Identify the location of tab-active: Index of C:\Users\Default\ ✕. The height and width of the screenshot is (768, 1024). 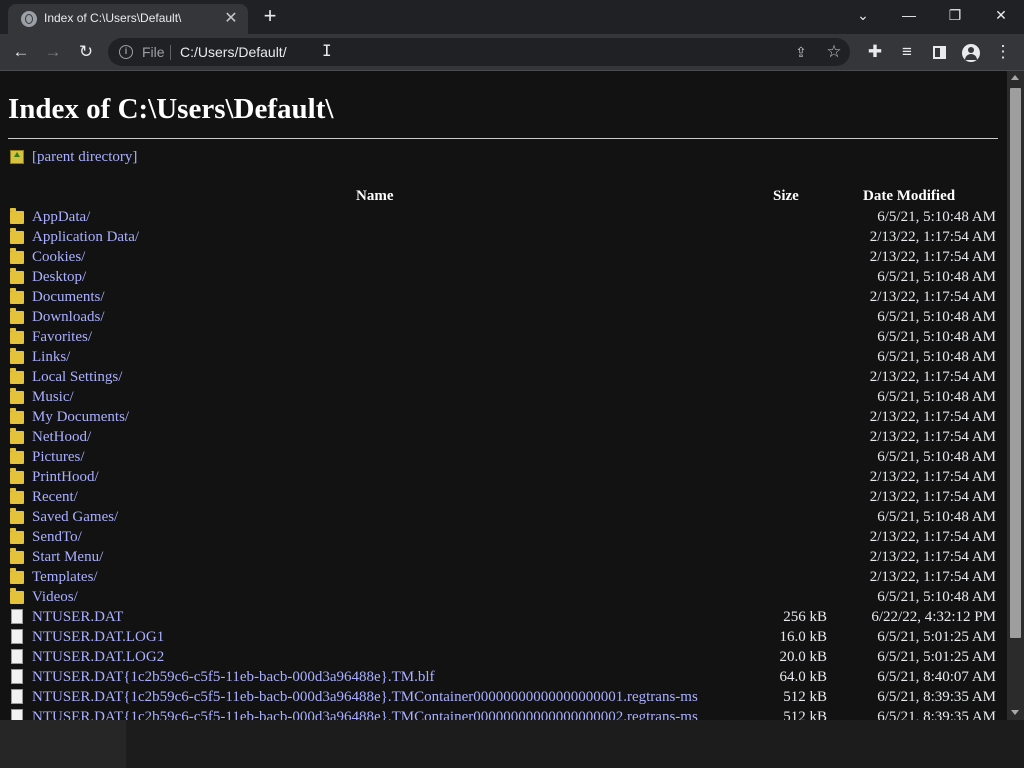
(128, 19).